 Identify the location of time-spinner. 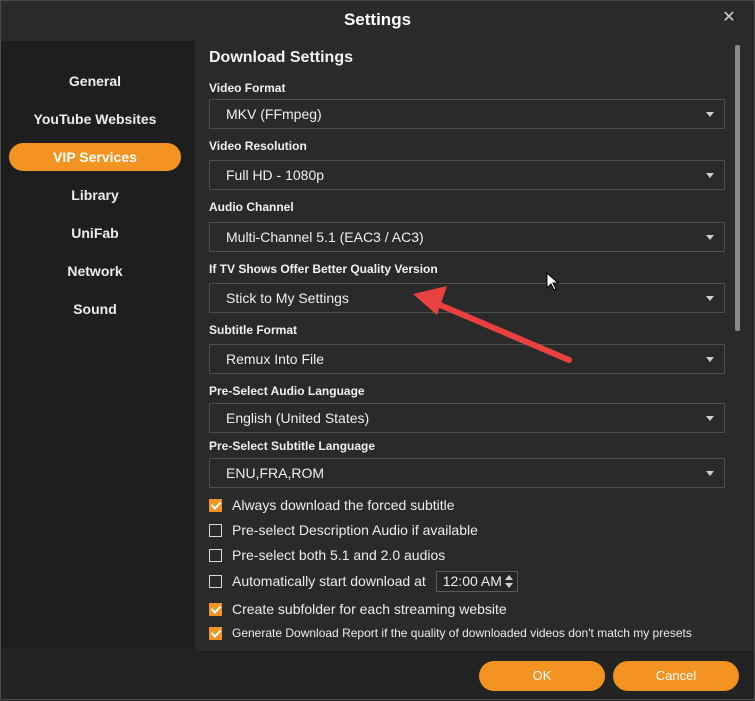
(509, 581).